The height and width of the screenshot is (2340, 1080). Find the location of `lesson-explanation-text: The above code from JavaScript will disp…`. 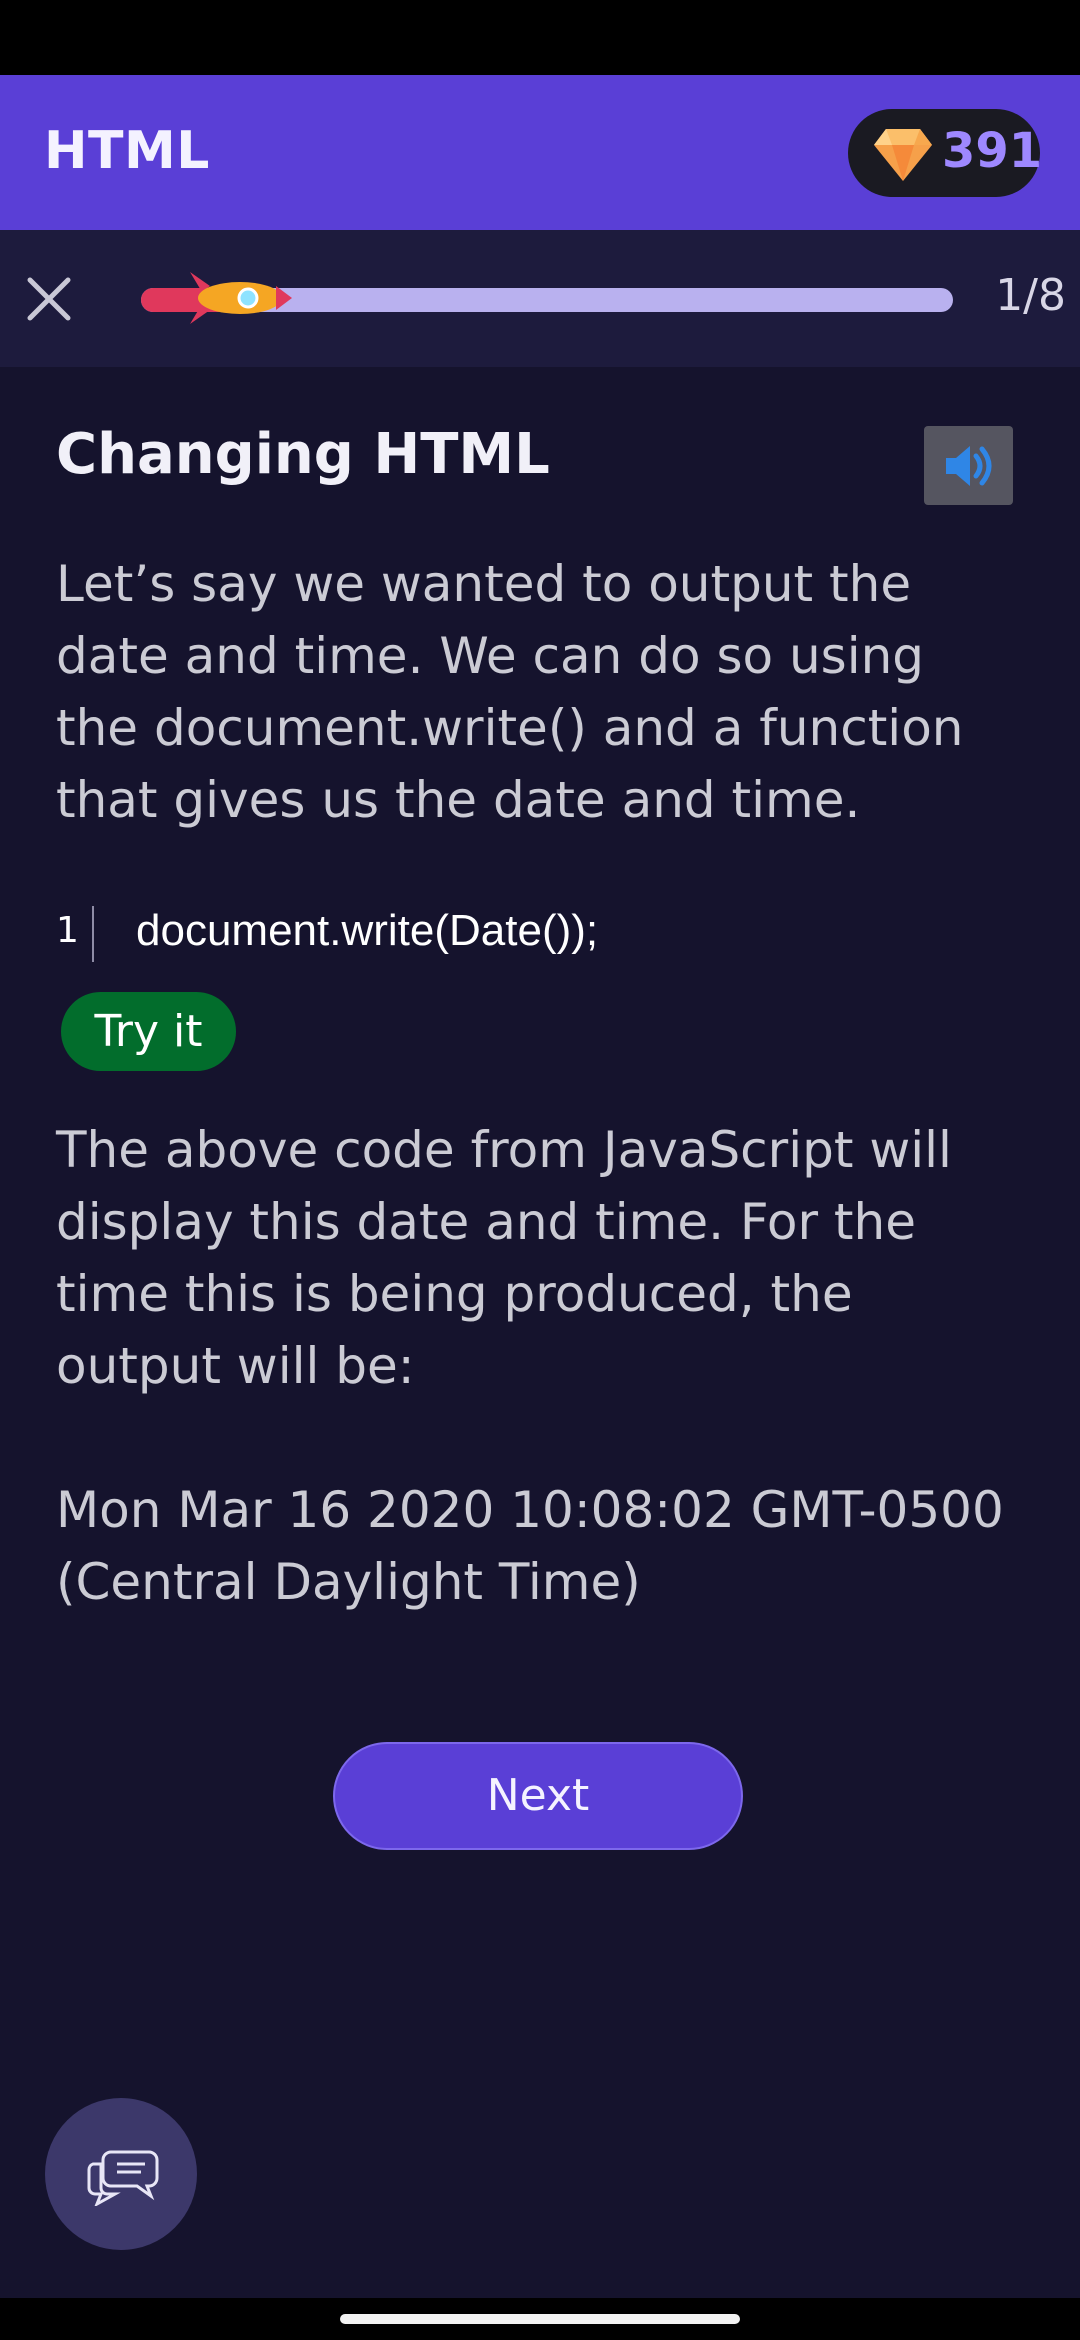

lesson-explanation-text: The above code from JavaScript will disp… is located at coordinates (504, 1258).